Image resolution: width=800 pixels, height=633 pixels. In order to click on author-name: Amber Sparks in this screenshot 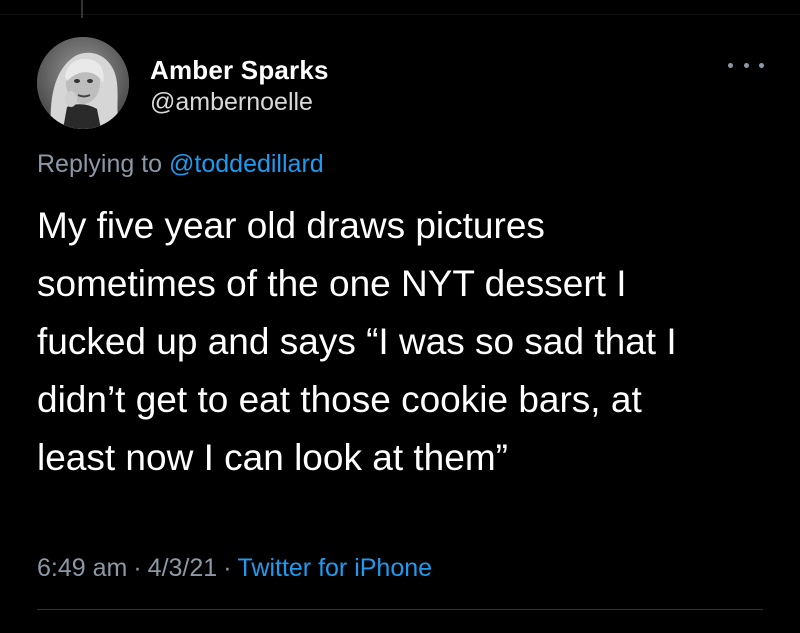, I will do `click(239, 70)`.